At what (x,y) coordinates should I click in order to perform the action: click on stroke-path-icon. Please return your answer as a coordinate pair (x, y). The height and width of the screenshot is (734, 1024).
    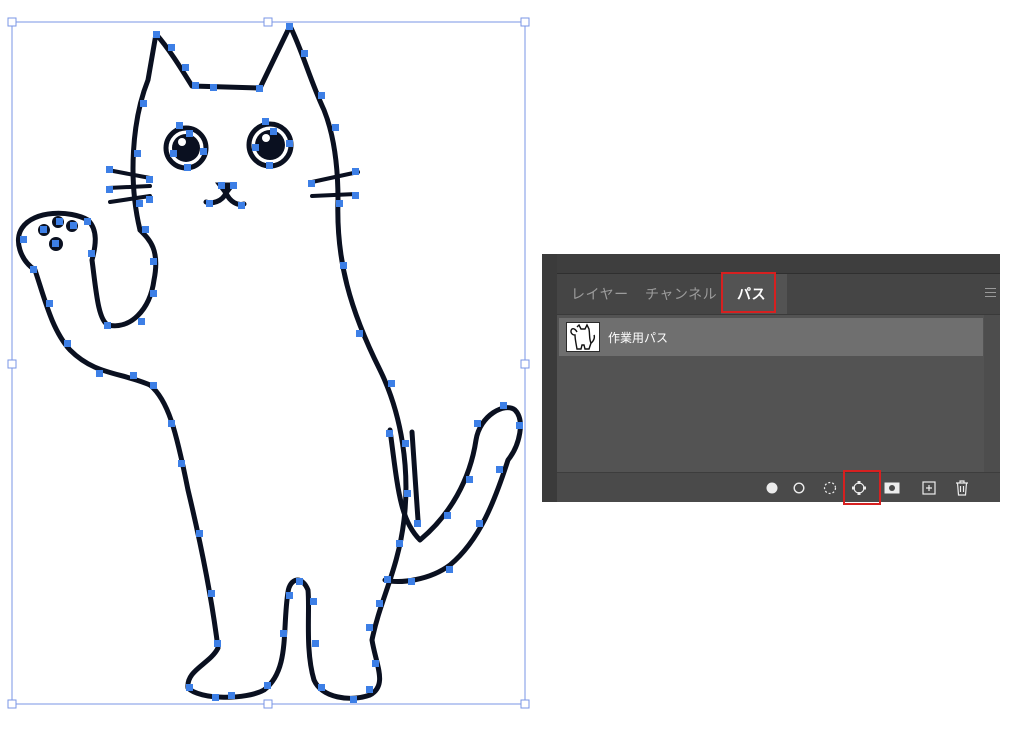
    Looking at the image, I should click on (799, 488).